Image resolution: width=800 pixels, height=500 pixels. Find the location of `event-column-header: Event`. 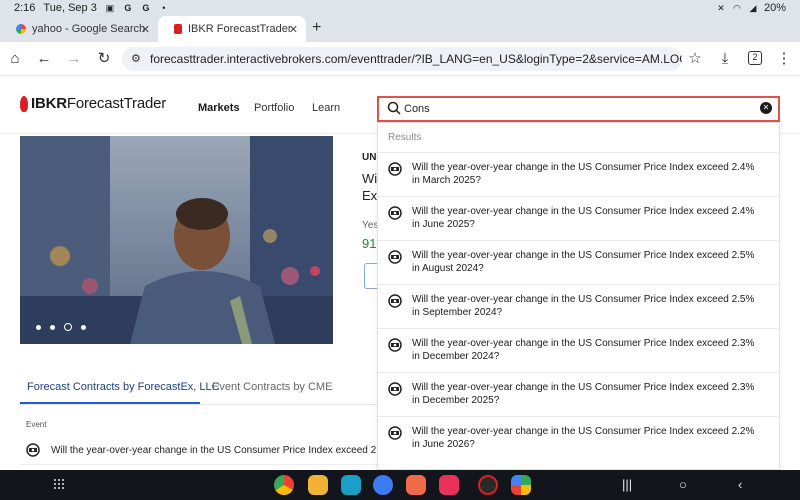

event-column-header: Event is located at coordinates (36, 424).